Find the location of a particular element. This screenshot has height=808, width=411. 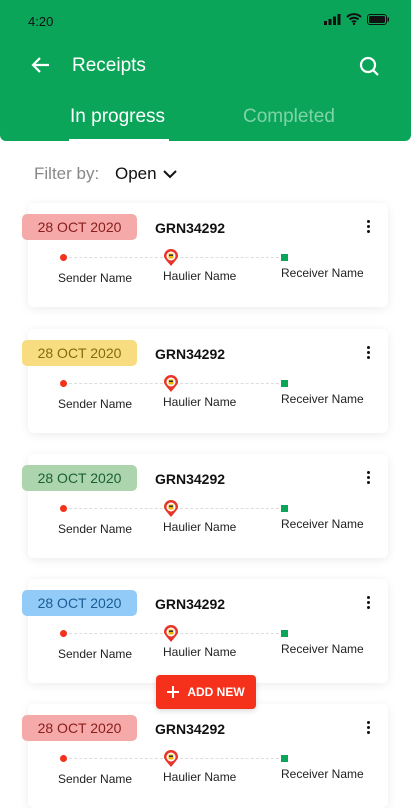

plus-icon is located at coordinates (173, 692).